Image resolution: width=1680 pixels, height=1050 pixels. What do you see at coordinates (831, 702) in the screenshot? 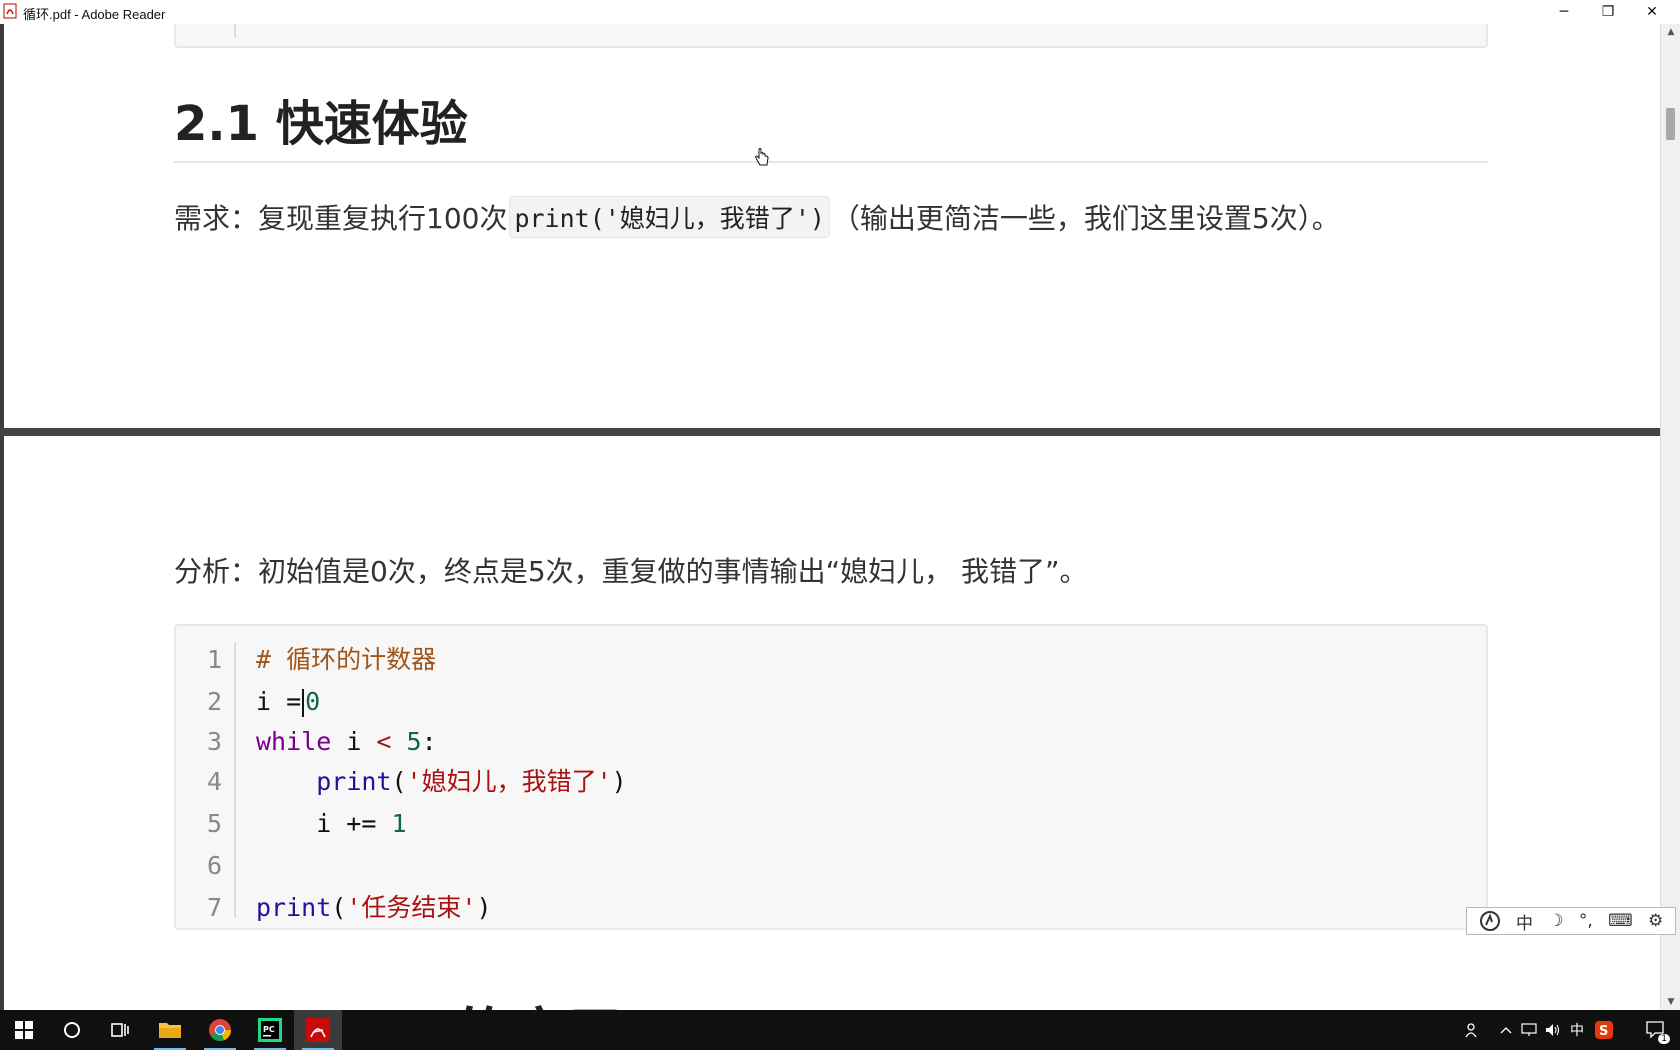
I see `code-line: 2 i = 0` at bounding box center [831, 702].